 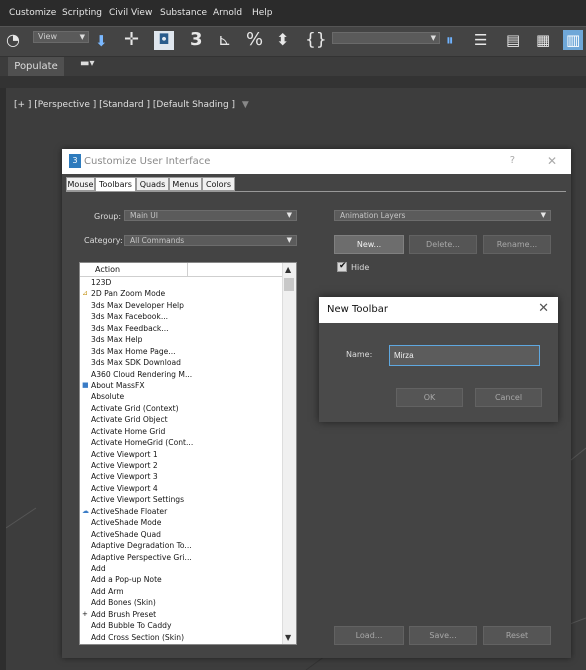 What do you see at coordinates (508, 397) in the screenshot?
I see `cancel-button: Cancel` at bounding box center [508, 397].